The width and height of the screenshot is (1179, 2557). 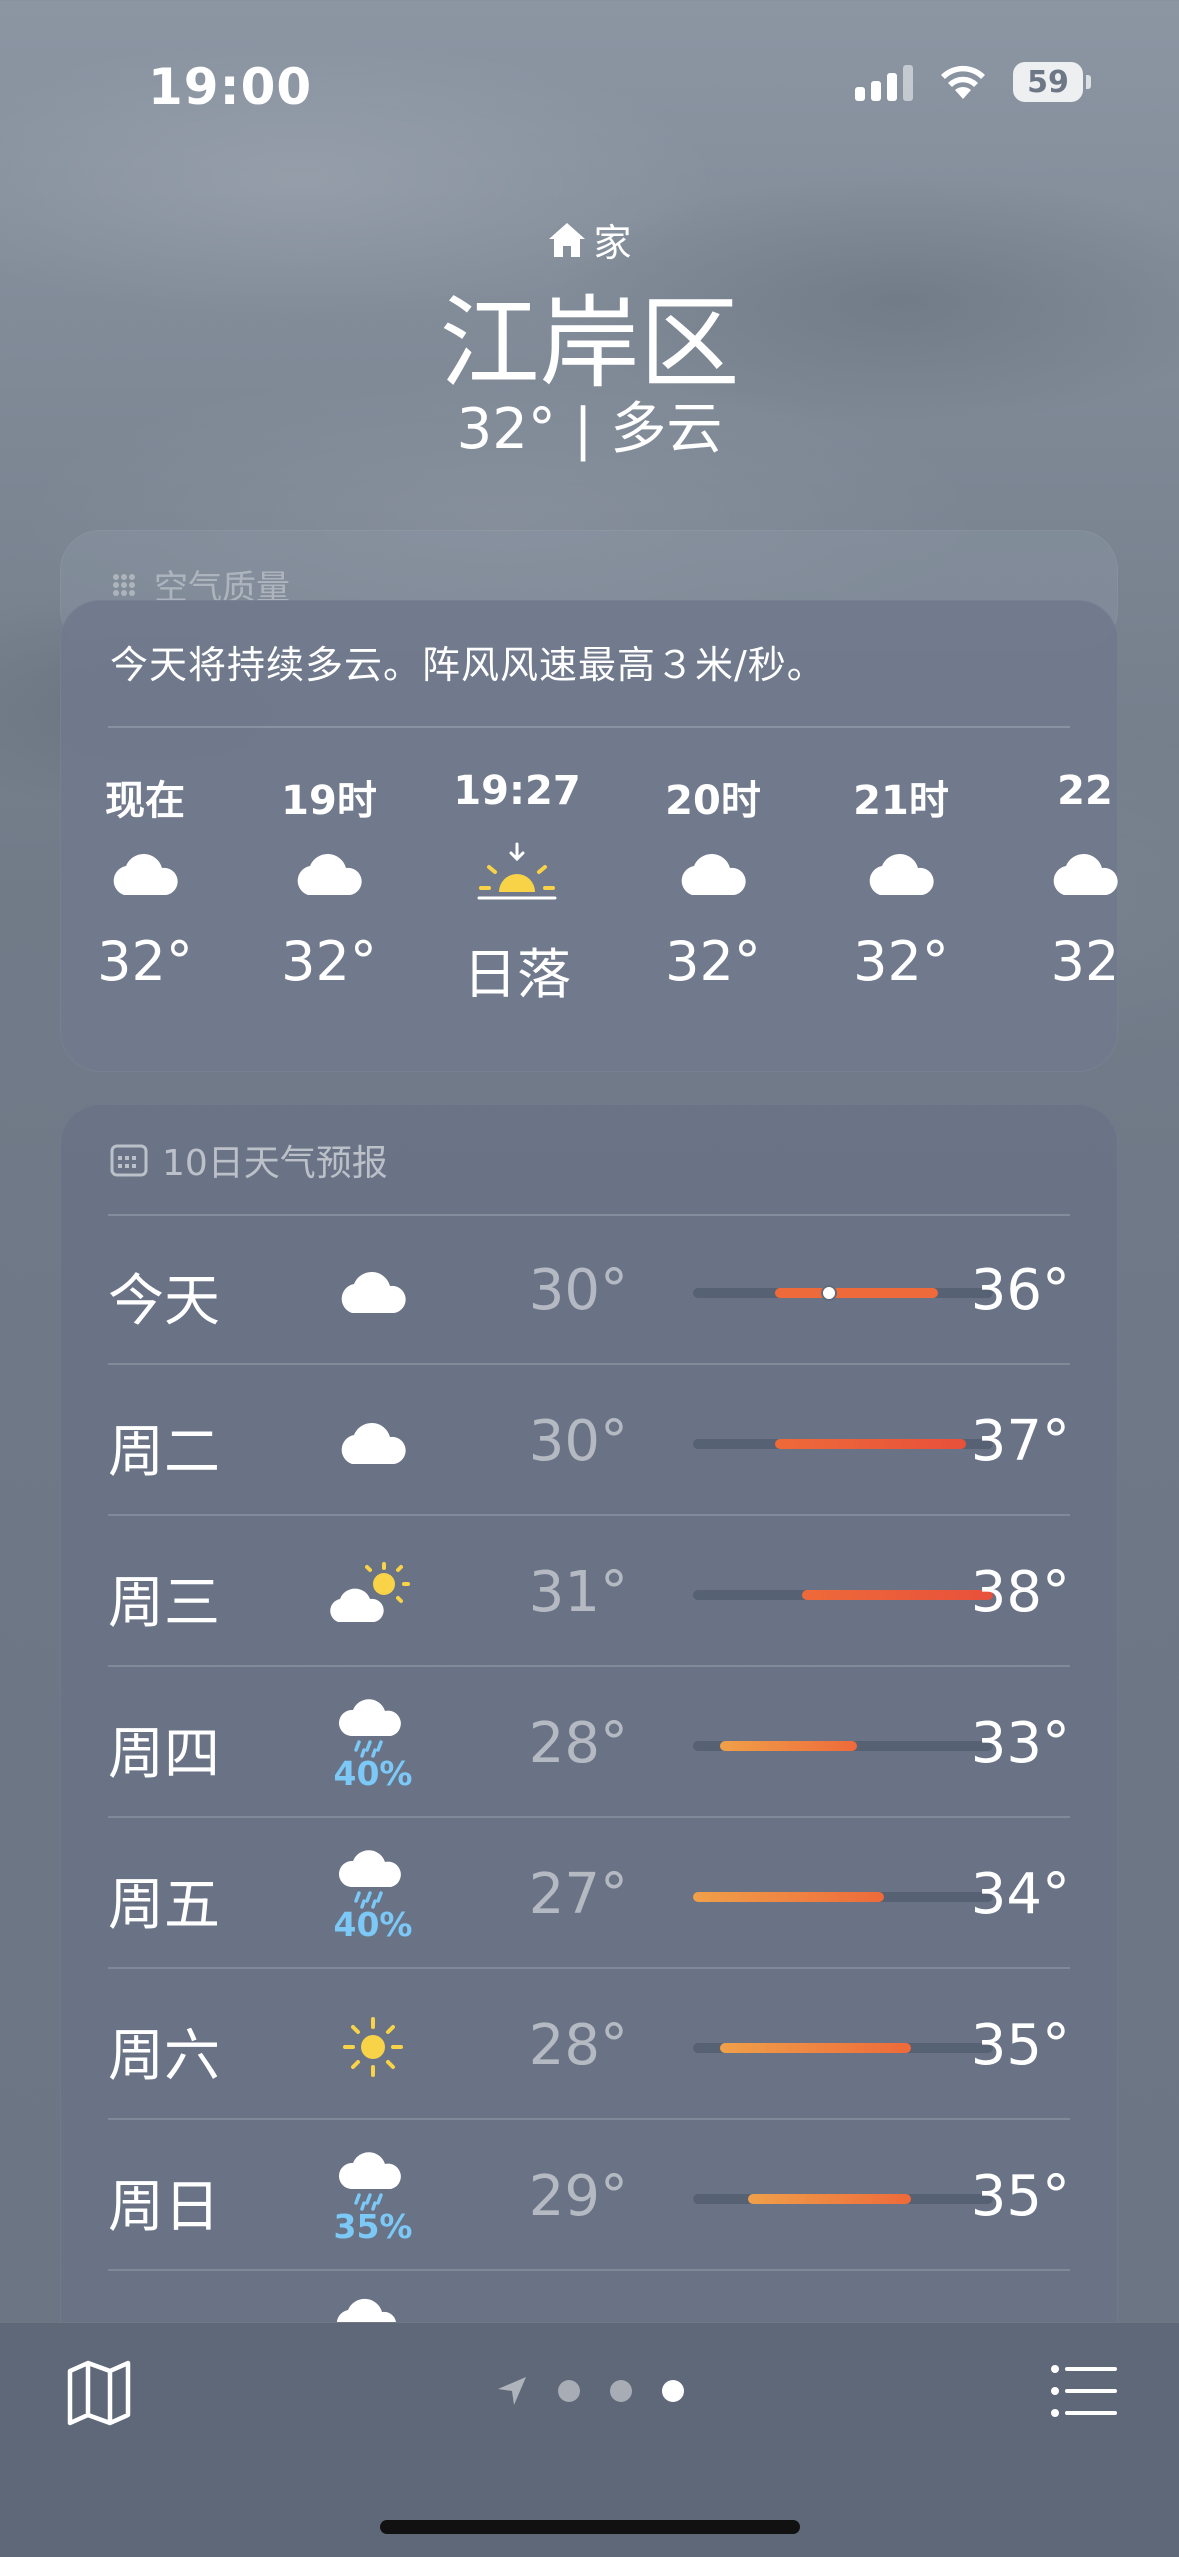 I want to click on daily-row: 周六 28° 35°, so click(x=589, y=2044).